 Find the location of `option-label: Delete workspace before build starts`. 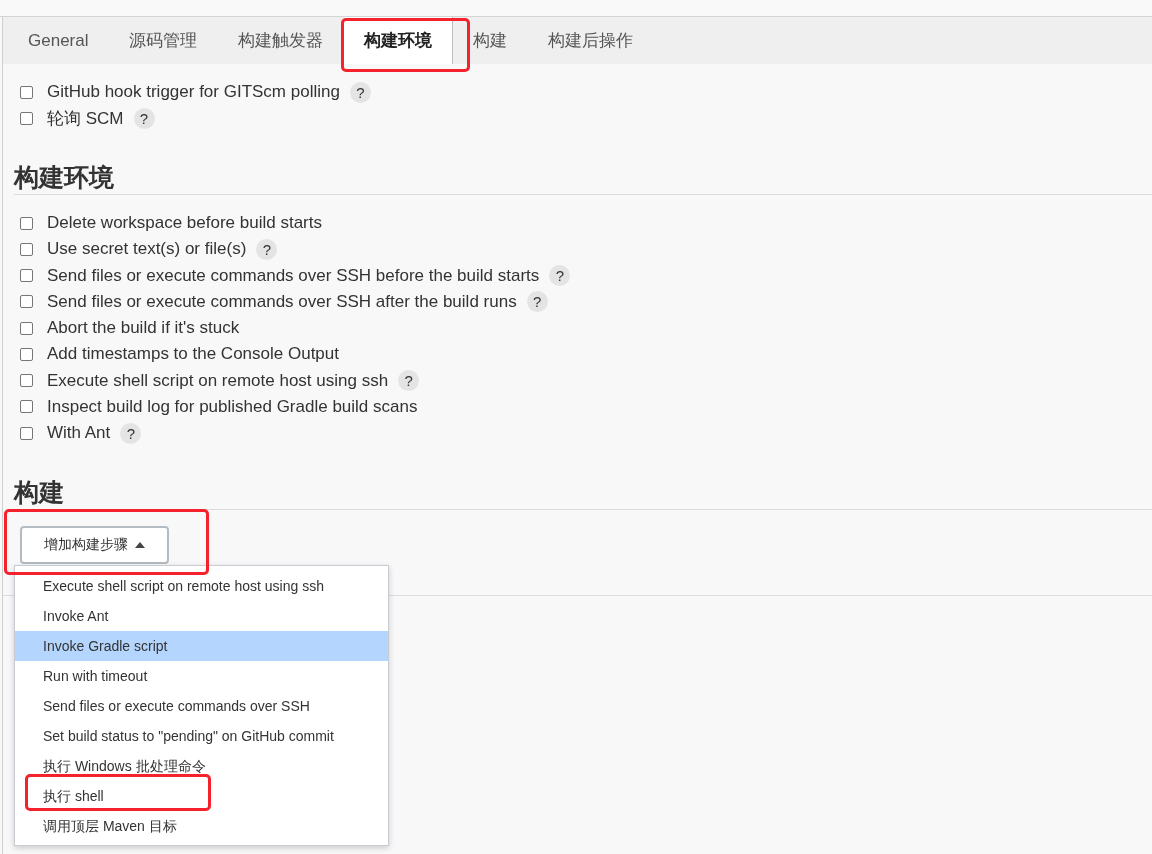

option-label: Delete workspace before build starts is located at coordinates (184, 223).